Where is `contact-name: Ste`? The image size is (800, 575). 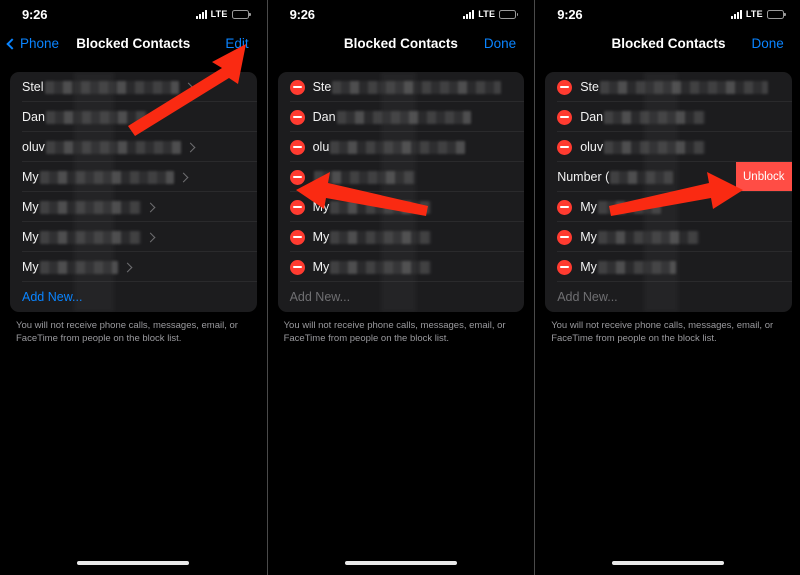
contact-name: Ste is located at coordinates (322, 87).